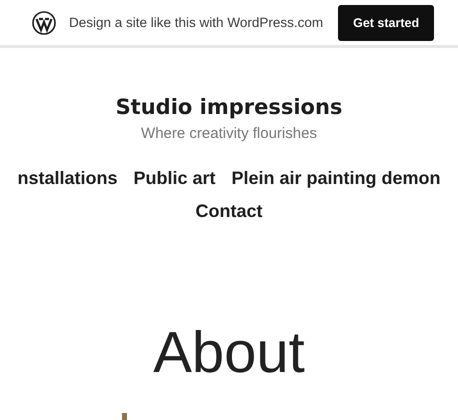 Image resolution: width=458 pixels, height=420 pixels. What do you see at coordinates (229, 353) in the screenshot?
I see `page-heading: About` at bounding box center [229, 353].